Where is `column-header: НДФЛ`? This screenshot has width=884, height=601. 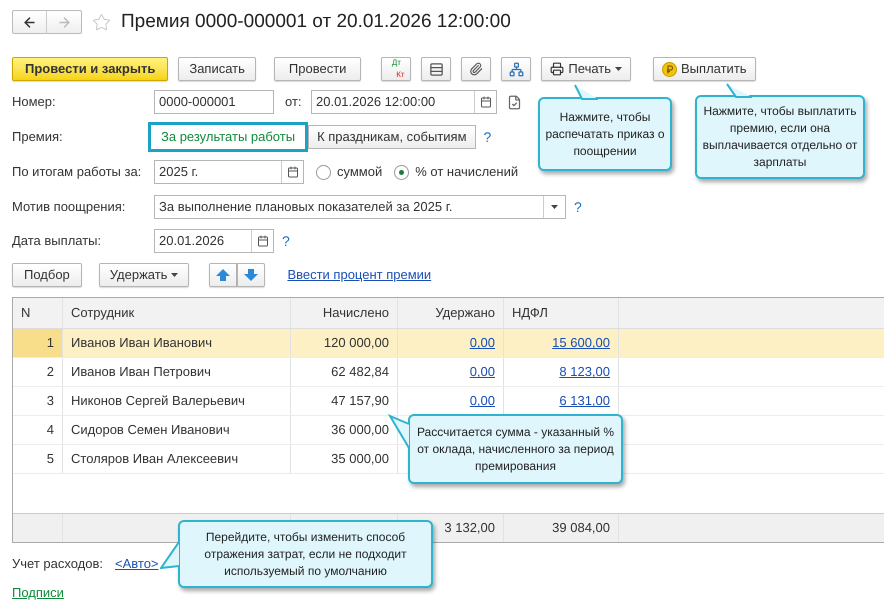
column-header: НДФЛ is located at coordinates (561, 313).